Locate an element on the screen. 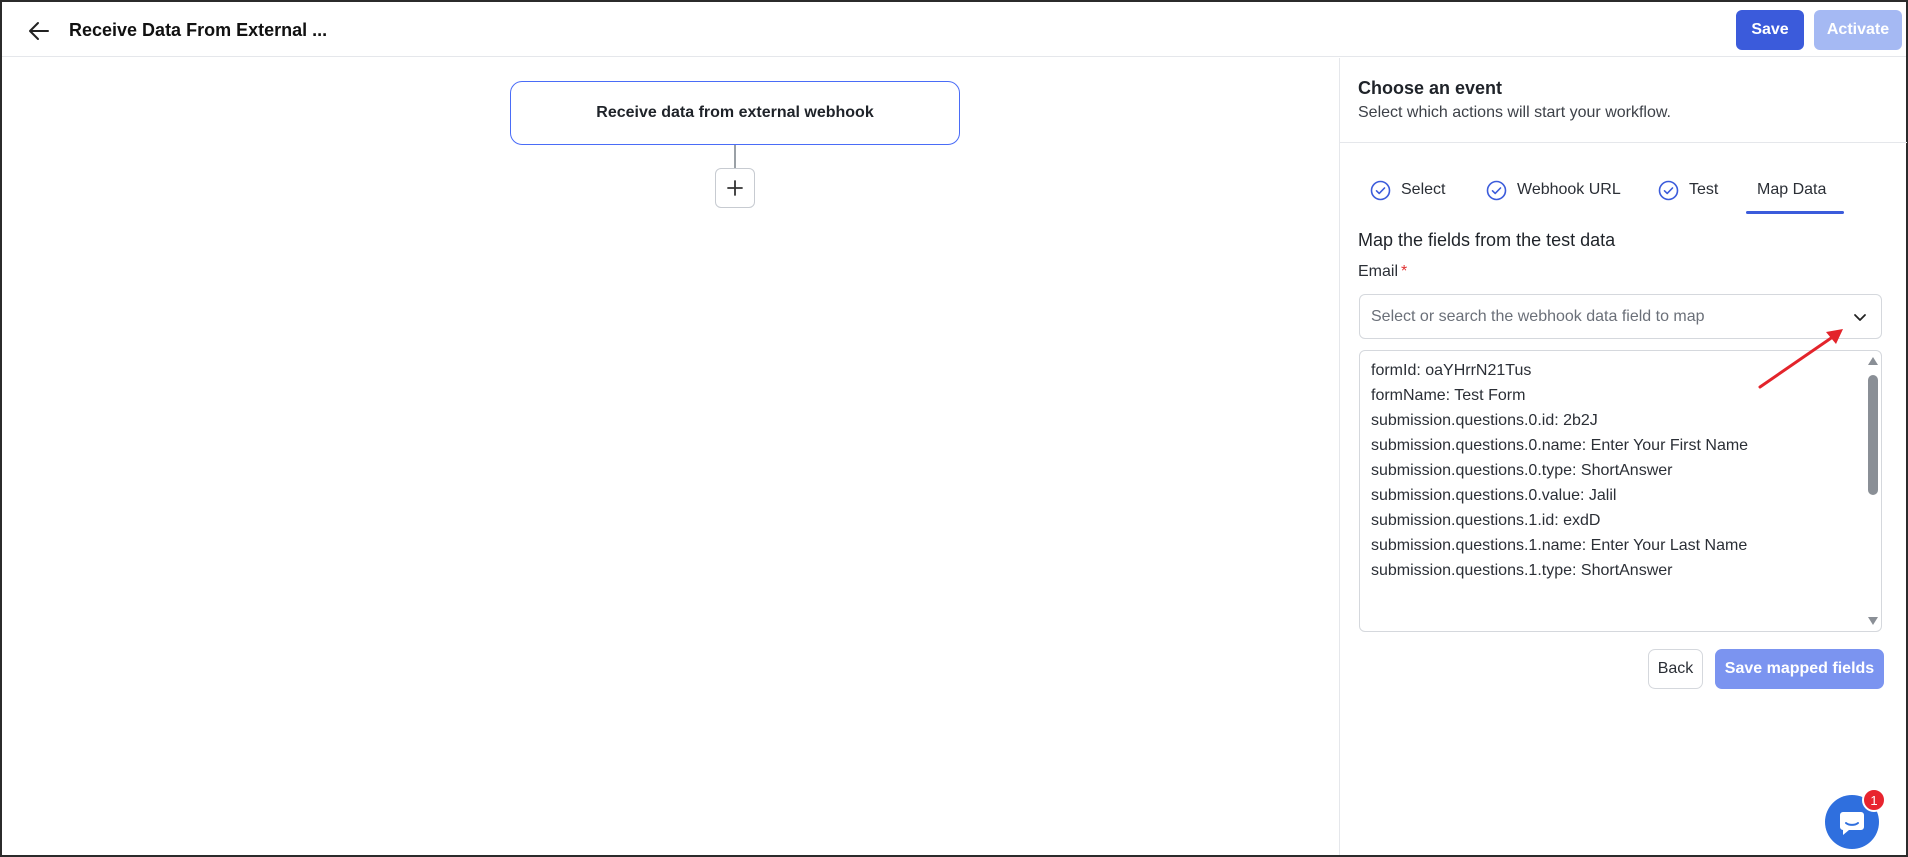 The width and height of the screenshot is (1908, 857). list-item: submission.questions.0.type: ShortAnswer is located at coordinates (1521, 471).